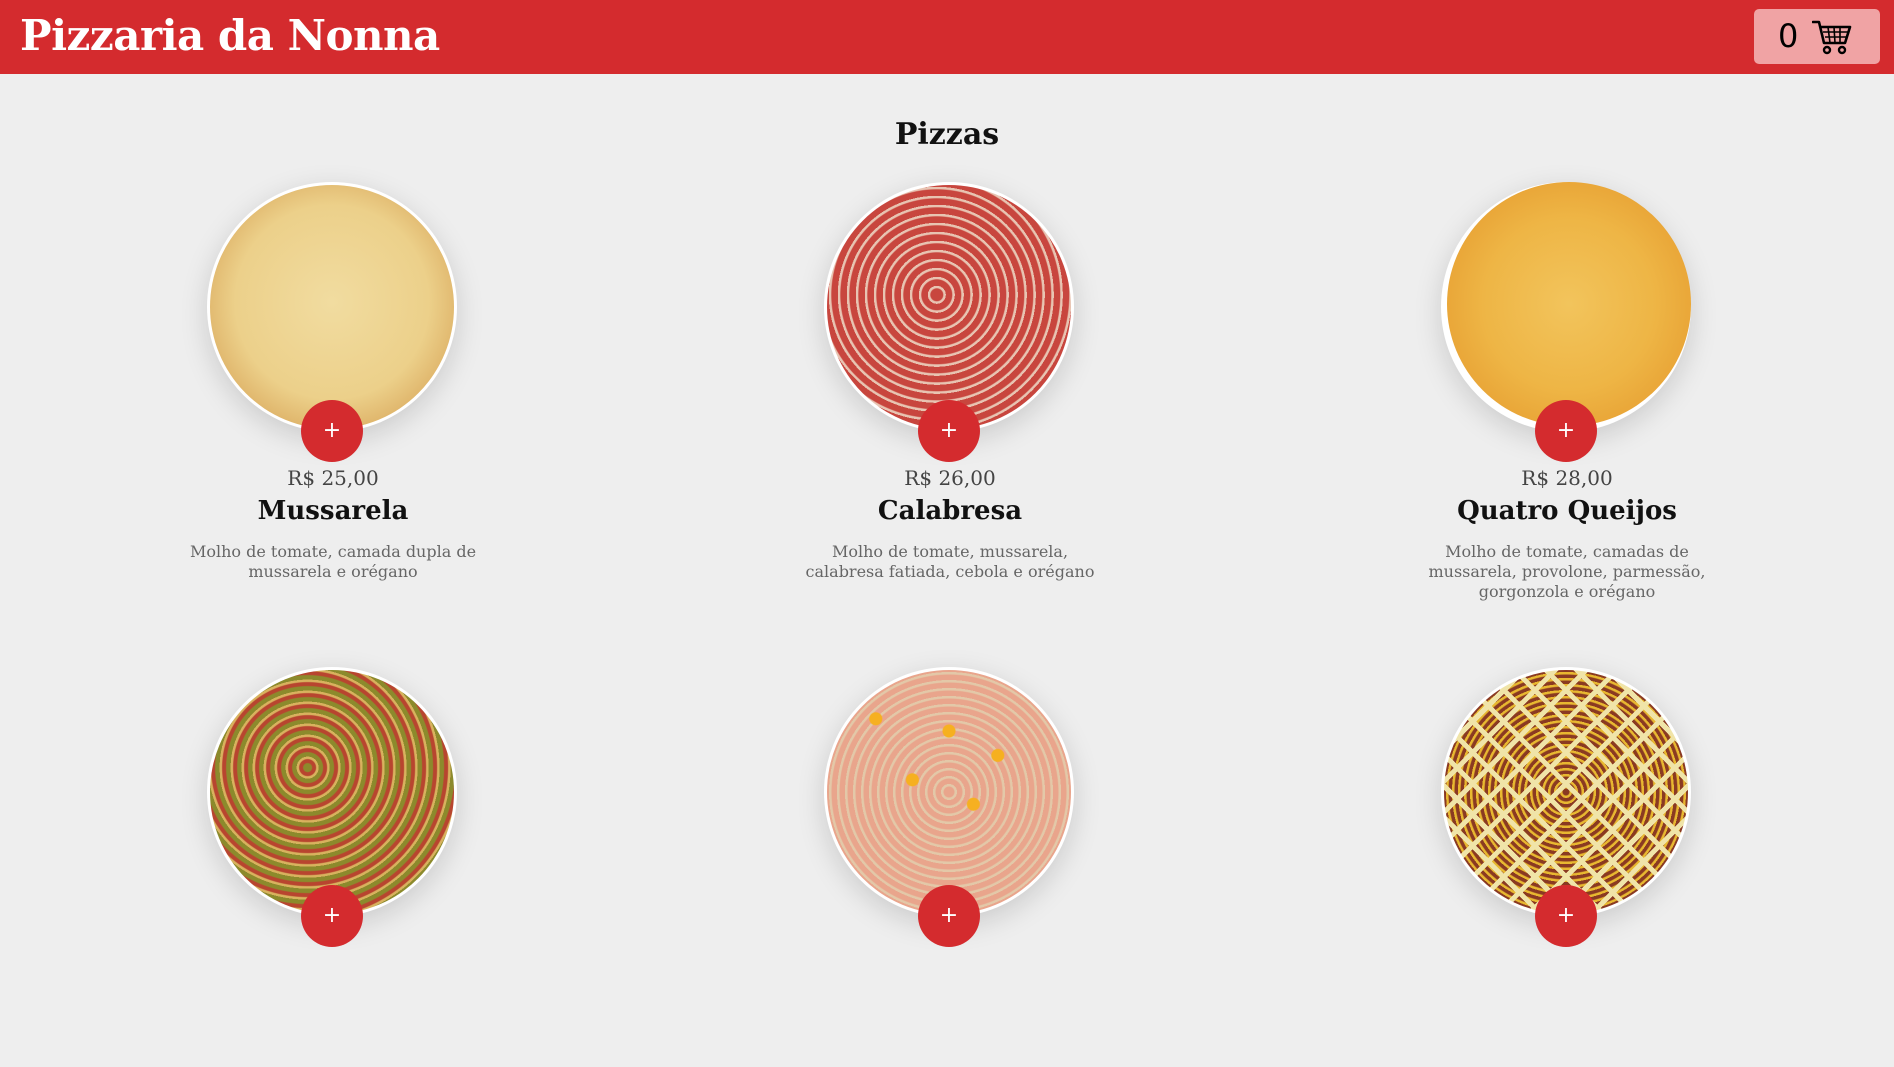  Describe the element at coordinates (1567, 478) in the screenshot. I see `pizza-price: R$ 28,00` at that location.